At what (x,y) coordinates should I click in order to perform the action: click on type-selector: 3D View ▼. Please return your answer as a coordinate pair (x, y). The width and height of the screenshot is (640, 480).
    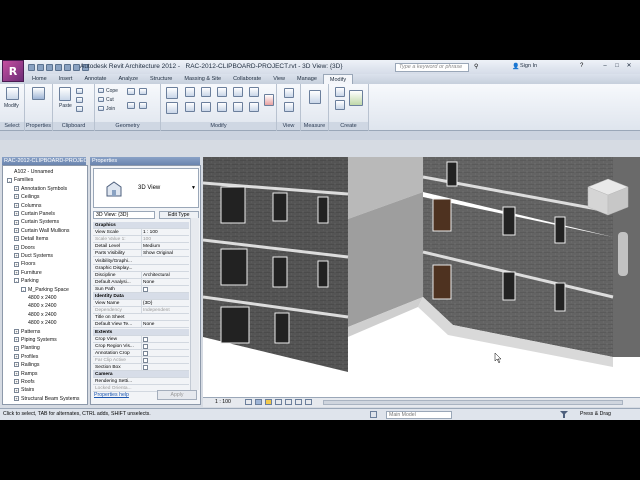
    Looking at the image, I should click on (146, 188).